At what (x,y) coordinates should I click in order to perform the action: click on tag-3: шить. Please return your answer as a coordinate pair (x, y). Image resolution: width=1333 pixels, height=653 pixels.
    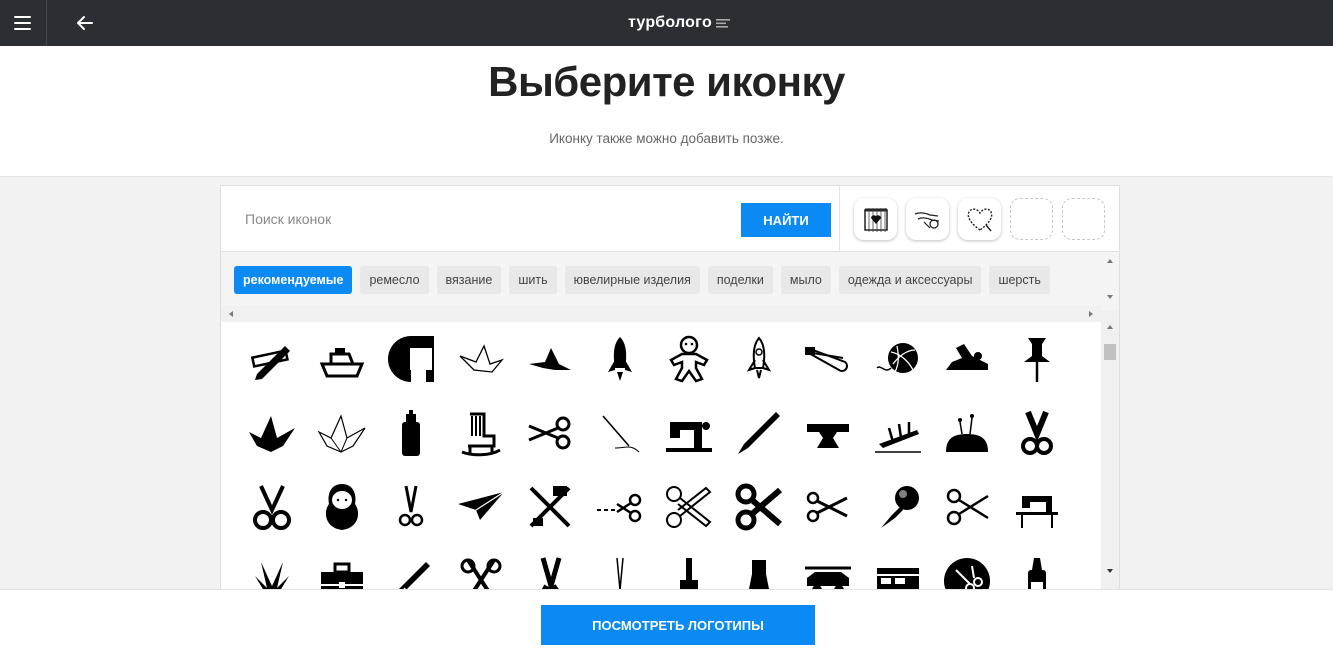
    Looking at the image, I should click on (533, 280).